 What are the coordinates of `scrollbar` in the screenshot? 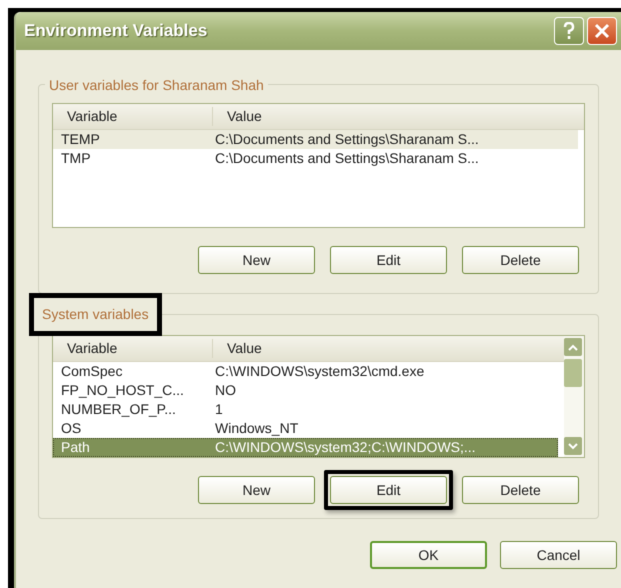 It's located at (574, 396).